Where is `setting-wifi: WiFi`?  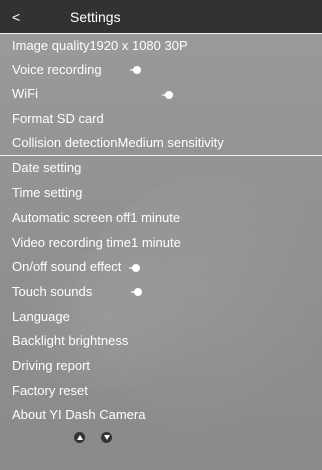 setting-wifi: WiFi is located at coordinates (161, 94).